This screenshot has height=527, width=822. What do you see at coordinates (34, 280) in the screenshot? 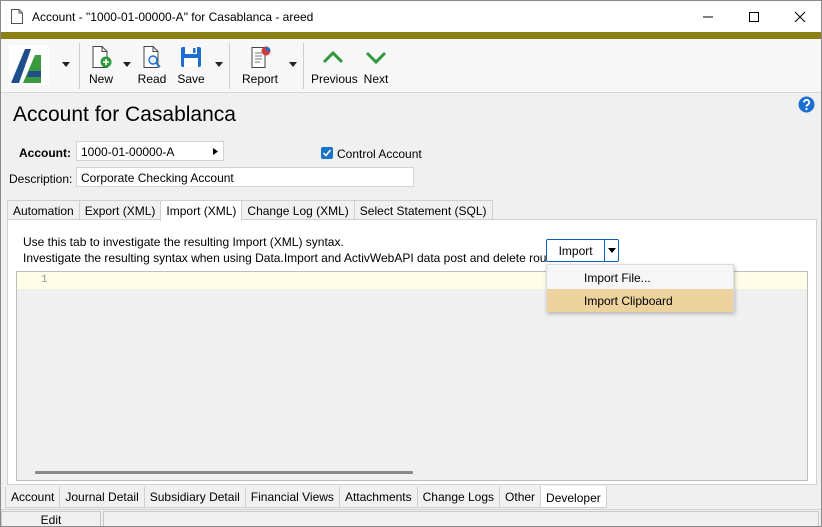
I see `editor-gutter: 1` at bounding box center [34, 280].